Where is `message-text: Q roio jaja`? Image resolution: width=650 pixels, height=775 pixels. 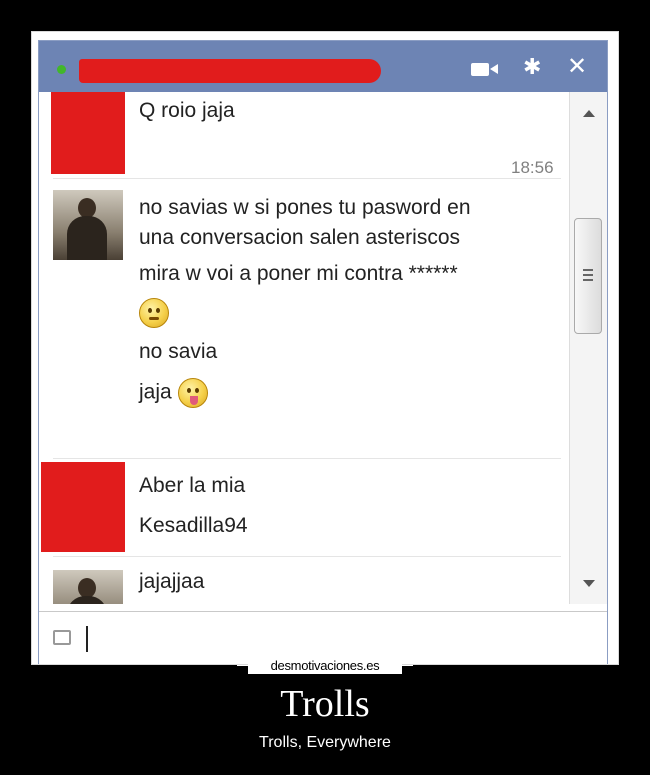 message-text: Q roio jaja is located at coordinates (187, 110).